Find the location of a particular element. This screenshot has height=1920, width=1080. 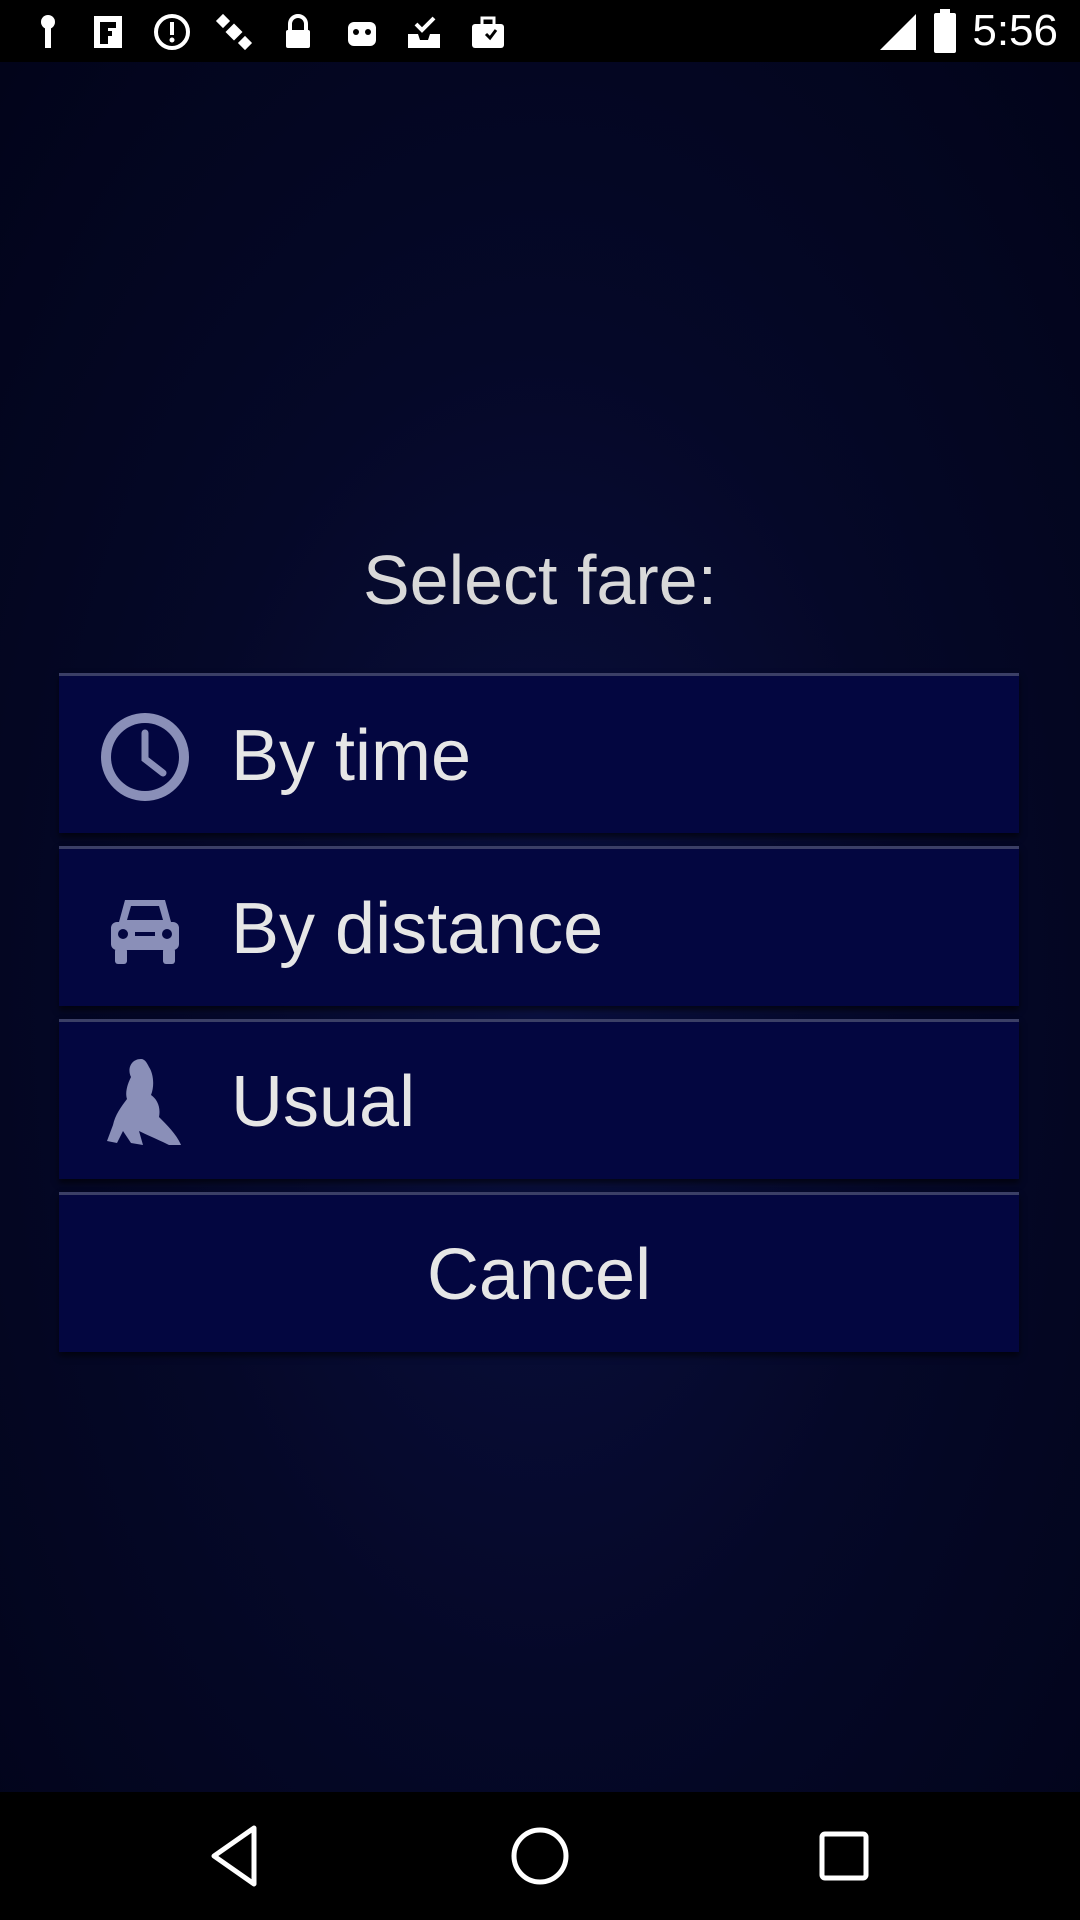

home-icon is located at coordinates (540, 1856).